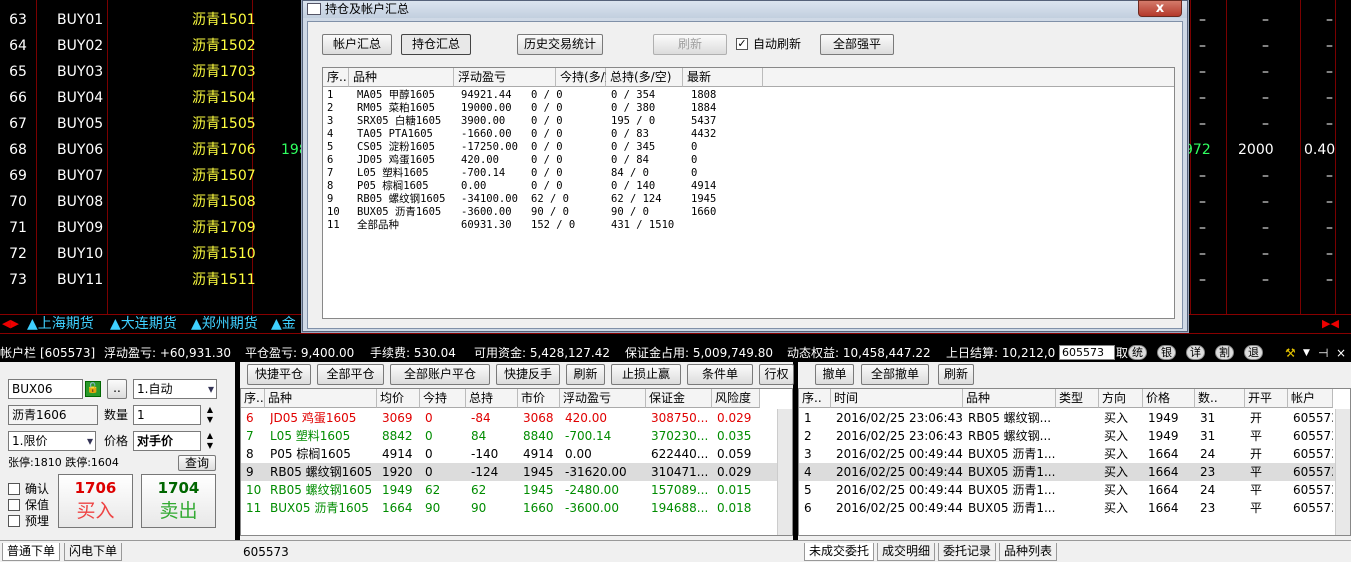 The width and height of the screenshot is (1351, 562). I want to click on positions-column-header: 今持, so click(443, 398).